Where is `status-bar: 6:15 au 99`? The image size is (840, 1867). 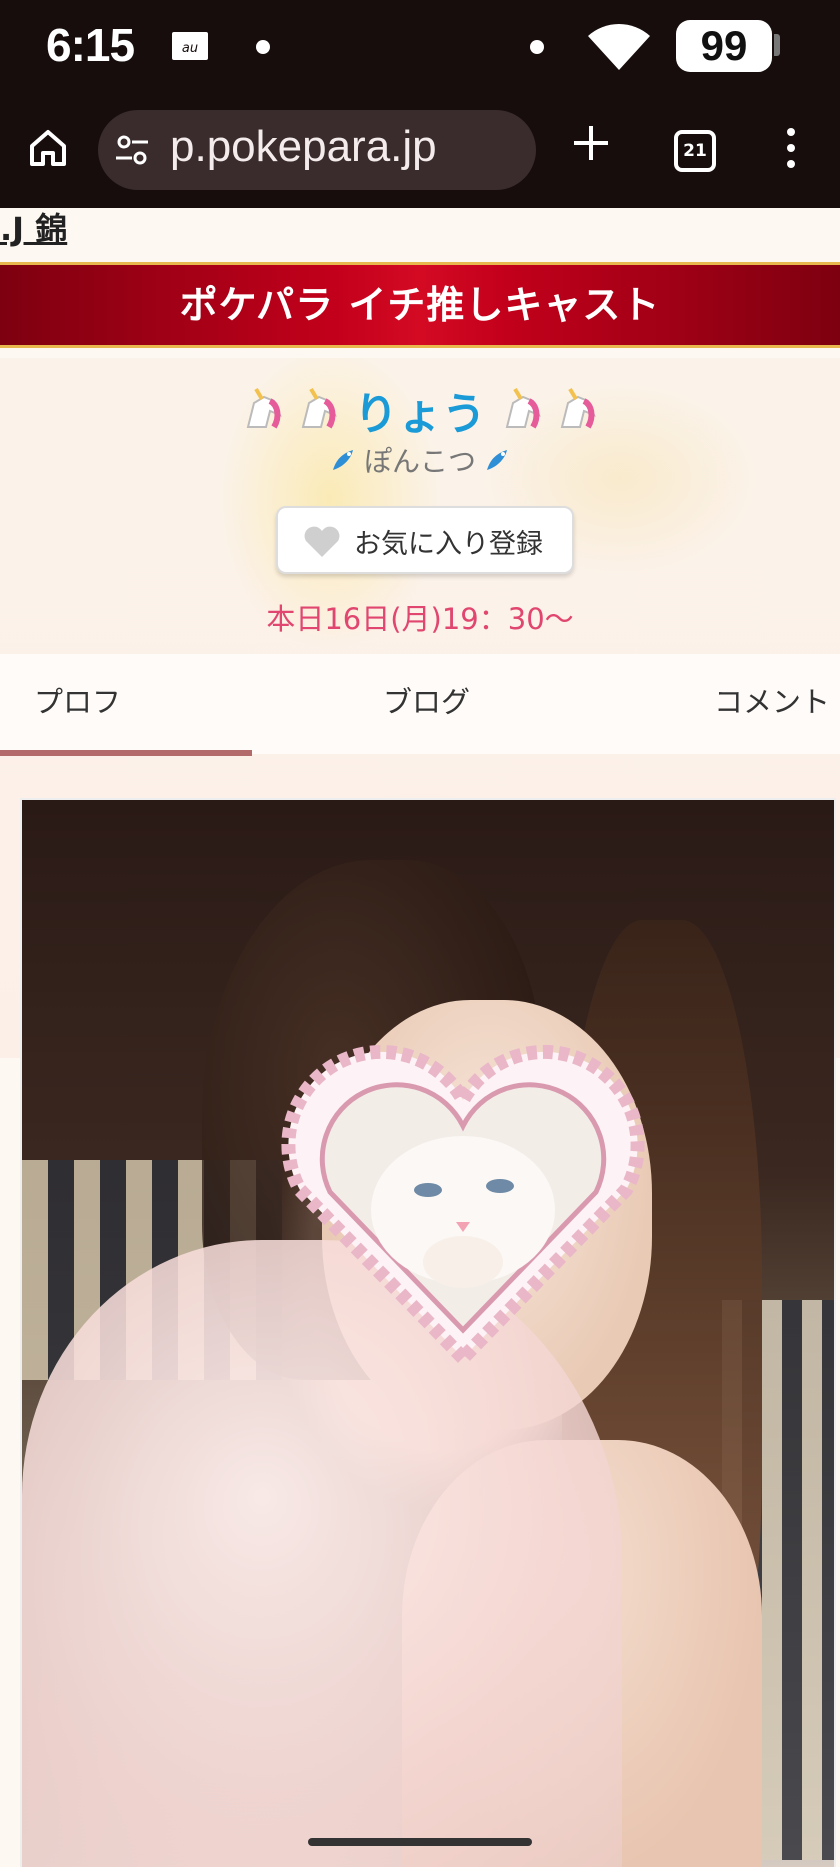
status-bar: 6:15 au 99 is located at coordinates (420, 48).